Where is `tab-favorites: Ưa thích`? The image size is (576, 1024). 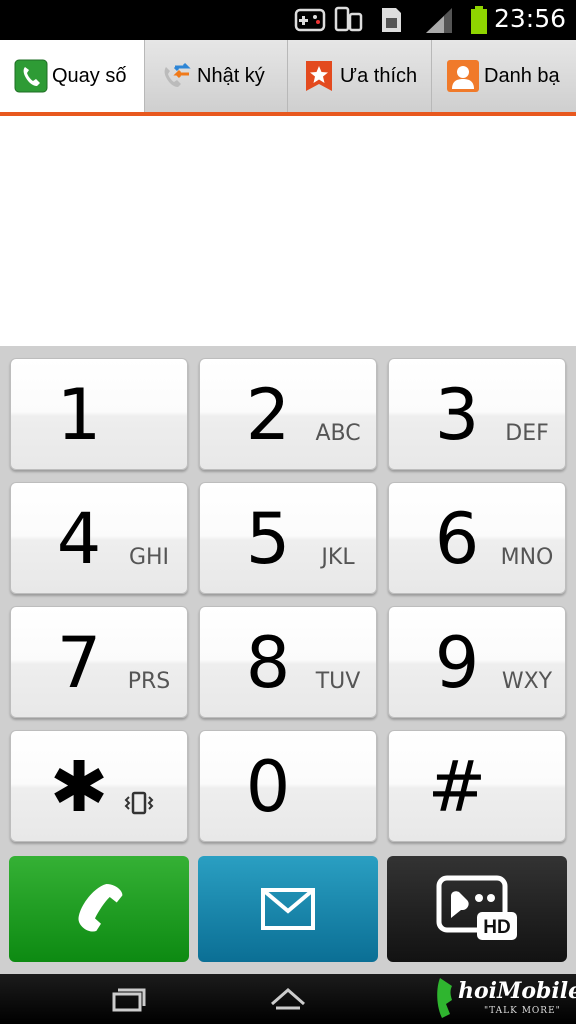 tab-favorites: Ưa thích is located at coordinates (360, 76).